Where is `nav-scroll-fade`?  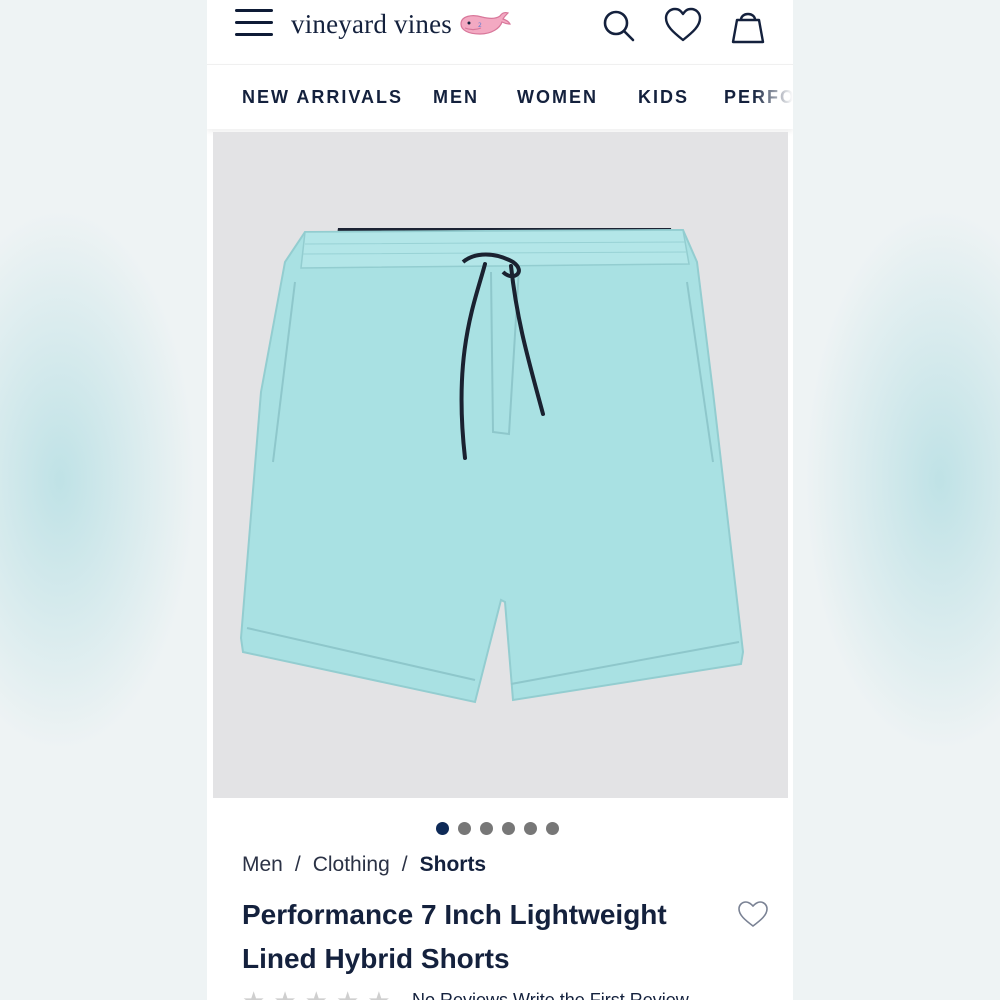 nav-scroll-fade is located at coordinates (773, 97).